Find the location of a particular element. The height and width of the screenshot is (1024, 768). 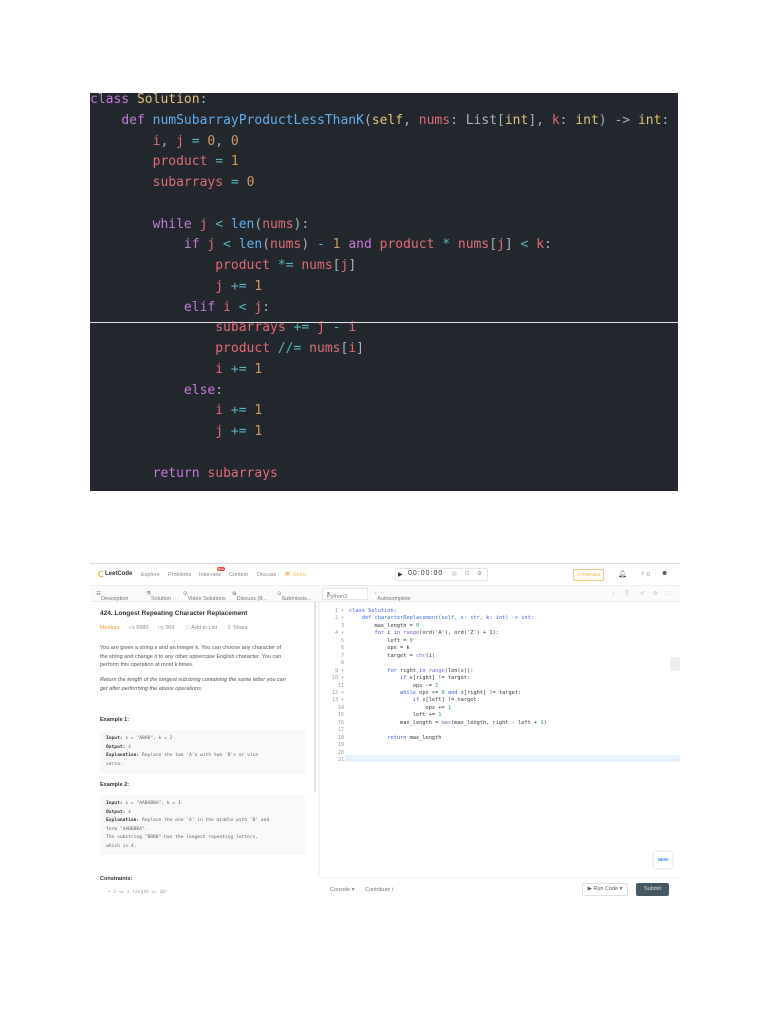

reset-icon: ⏻ is located at coordinates (467, 574).